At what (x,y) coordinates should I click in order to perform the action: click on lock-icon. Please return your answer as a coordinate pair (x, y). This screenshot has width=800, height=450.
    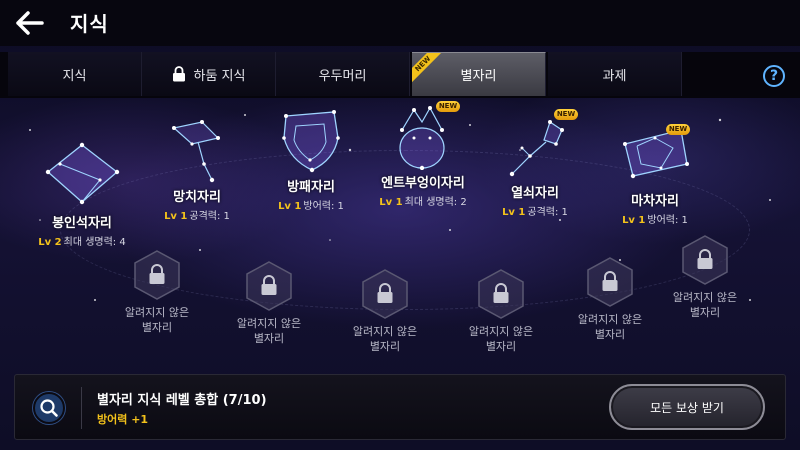
    Looking at the image, I should click on (178, 74).